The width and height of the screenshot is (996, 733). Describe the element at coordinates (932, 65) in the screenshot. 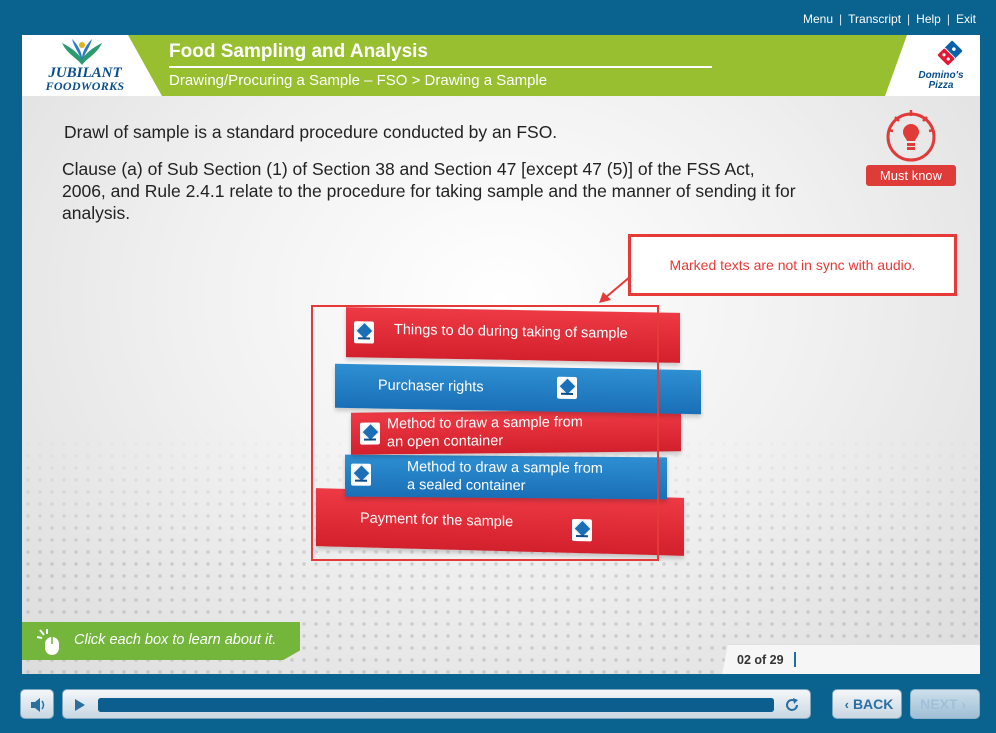

I see `dominos-logo: Domino's Pizza` at that location.